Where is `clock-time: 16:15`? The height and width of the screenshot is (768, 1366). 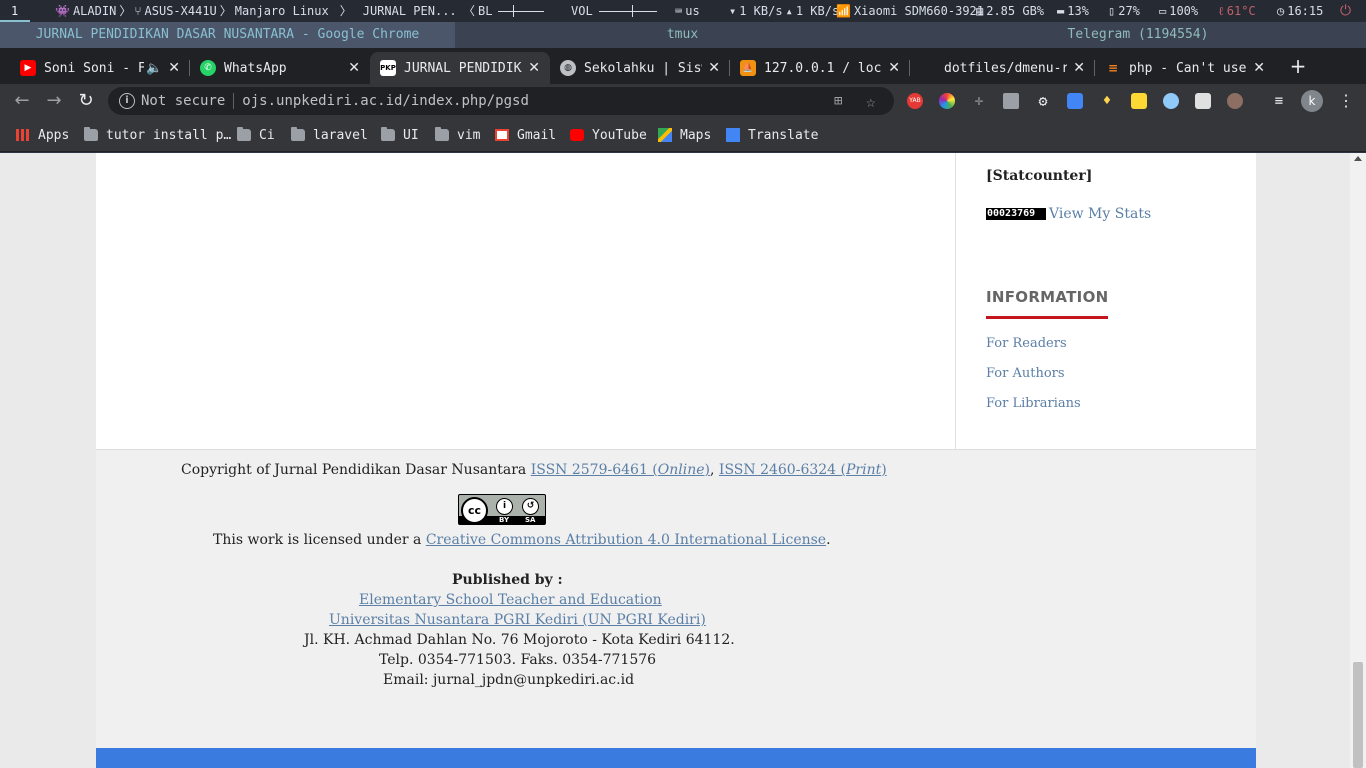 clock-time: 16:15 is located at coordinates (1305, 11).